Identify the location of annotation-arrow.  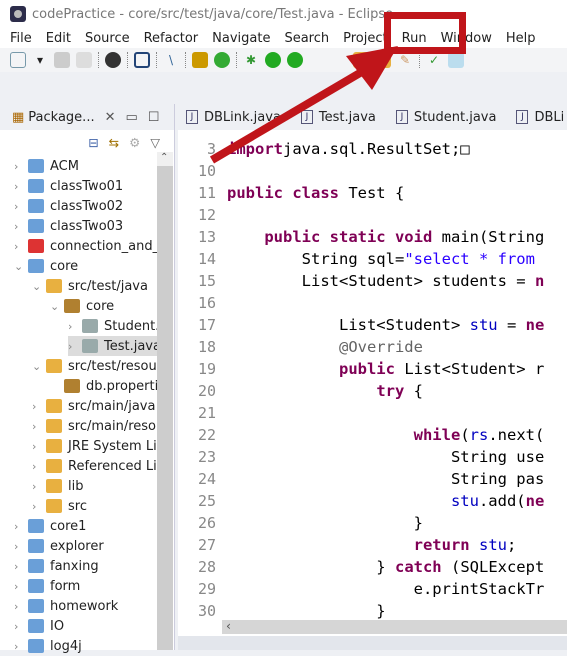
(303, 105).